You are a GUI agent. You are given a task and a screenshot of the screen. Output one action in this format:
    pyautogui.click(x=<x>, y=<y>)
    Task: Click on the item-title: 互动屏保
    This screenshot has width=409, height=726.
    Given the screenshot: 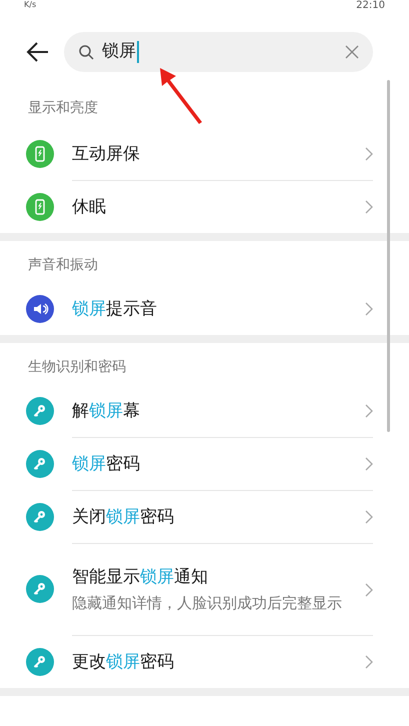 What is the action you would take?
    pyautogui.click(x=106, y=154)
    